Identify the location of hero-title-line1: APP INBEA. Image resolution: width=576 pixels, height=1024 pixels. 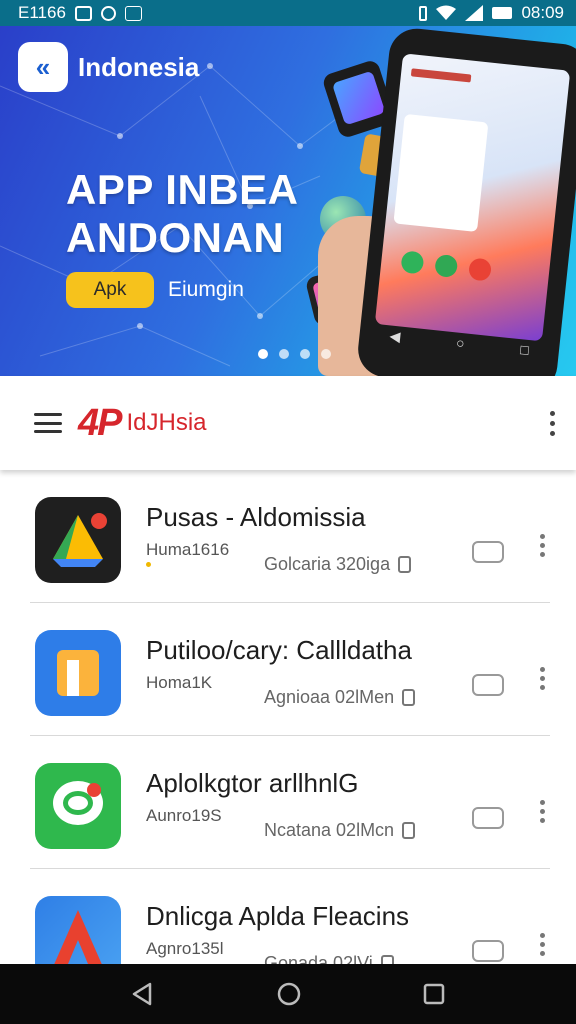
(182, 189).